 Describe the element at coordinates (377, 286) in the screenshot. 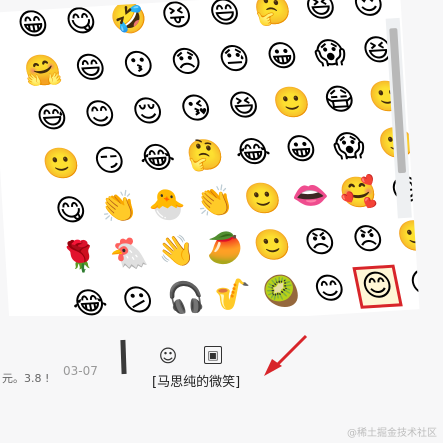

I see `selected-emoji-cell: 😊` at that location.